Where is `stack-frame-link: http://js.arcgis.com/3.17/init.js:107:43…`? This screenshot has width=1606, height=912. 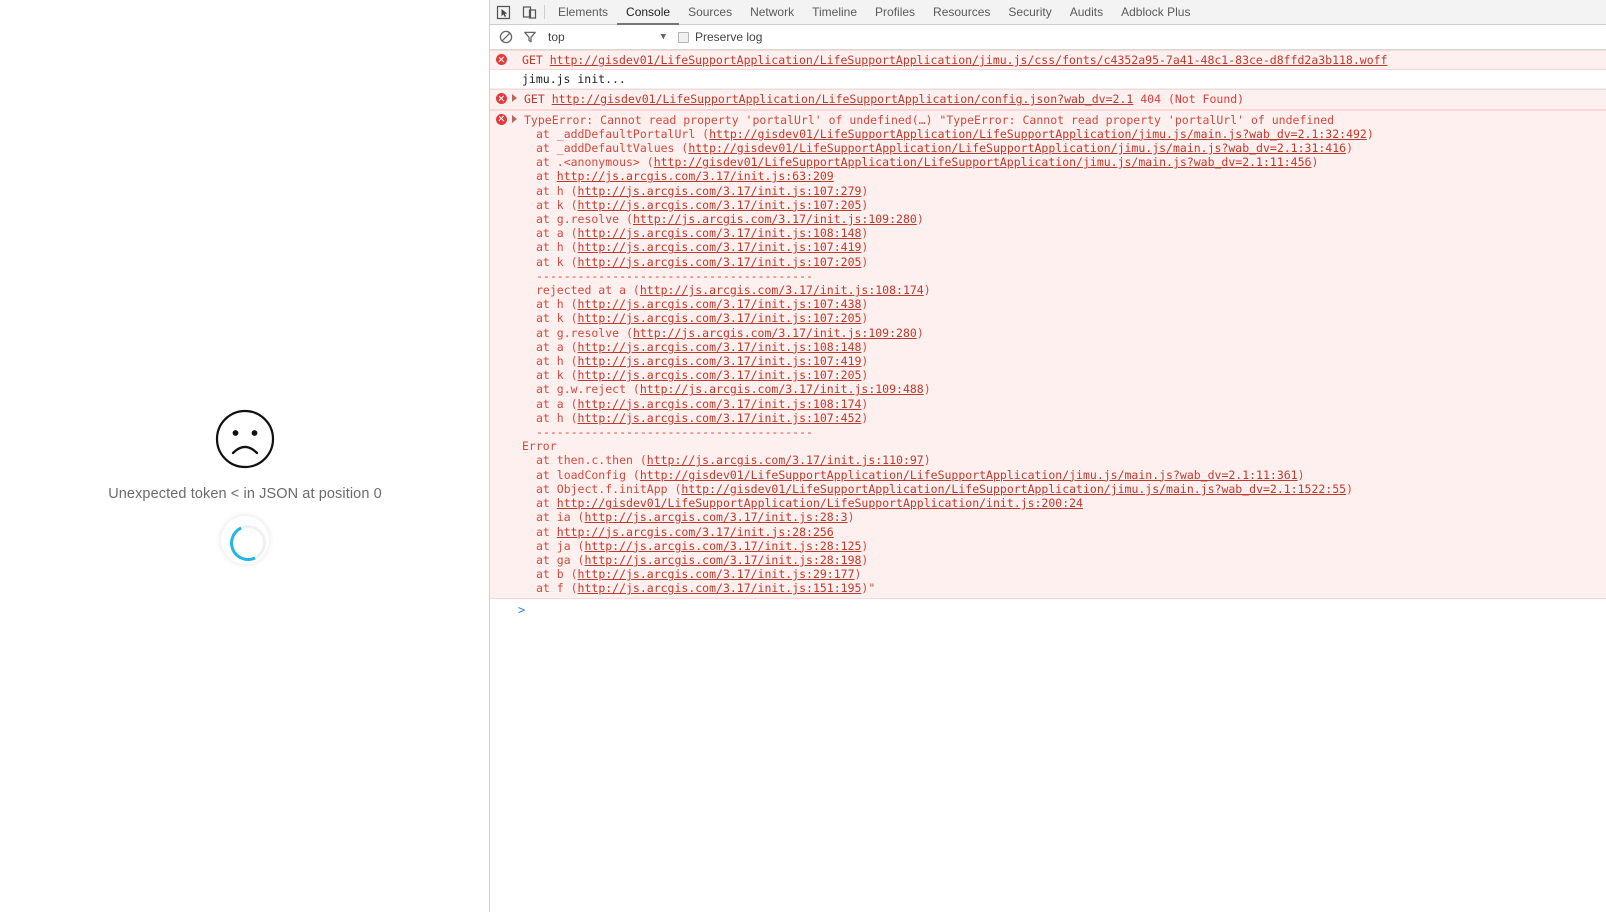 stack-frame-link: http://js.arcgis.com/3.17/init.js:107:43… is located at coordinates (720, 304).